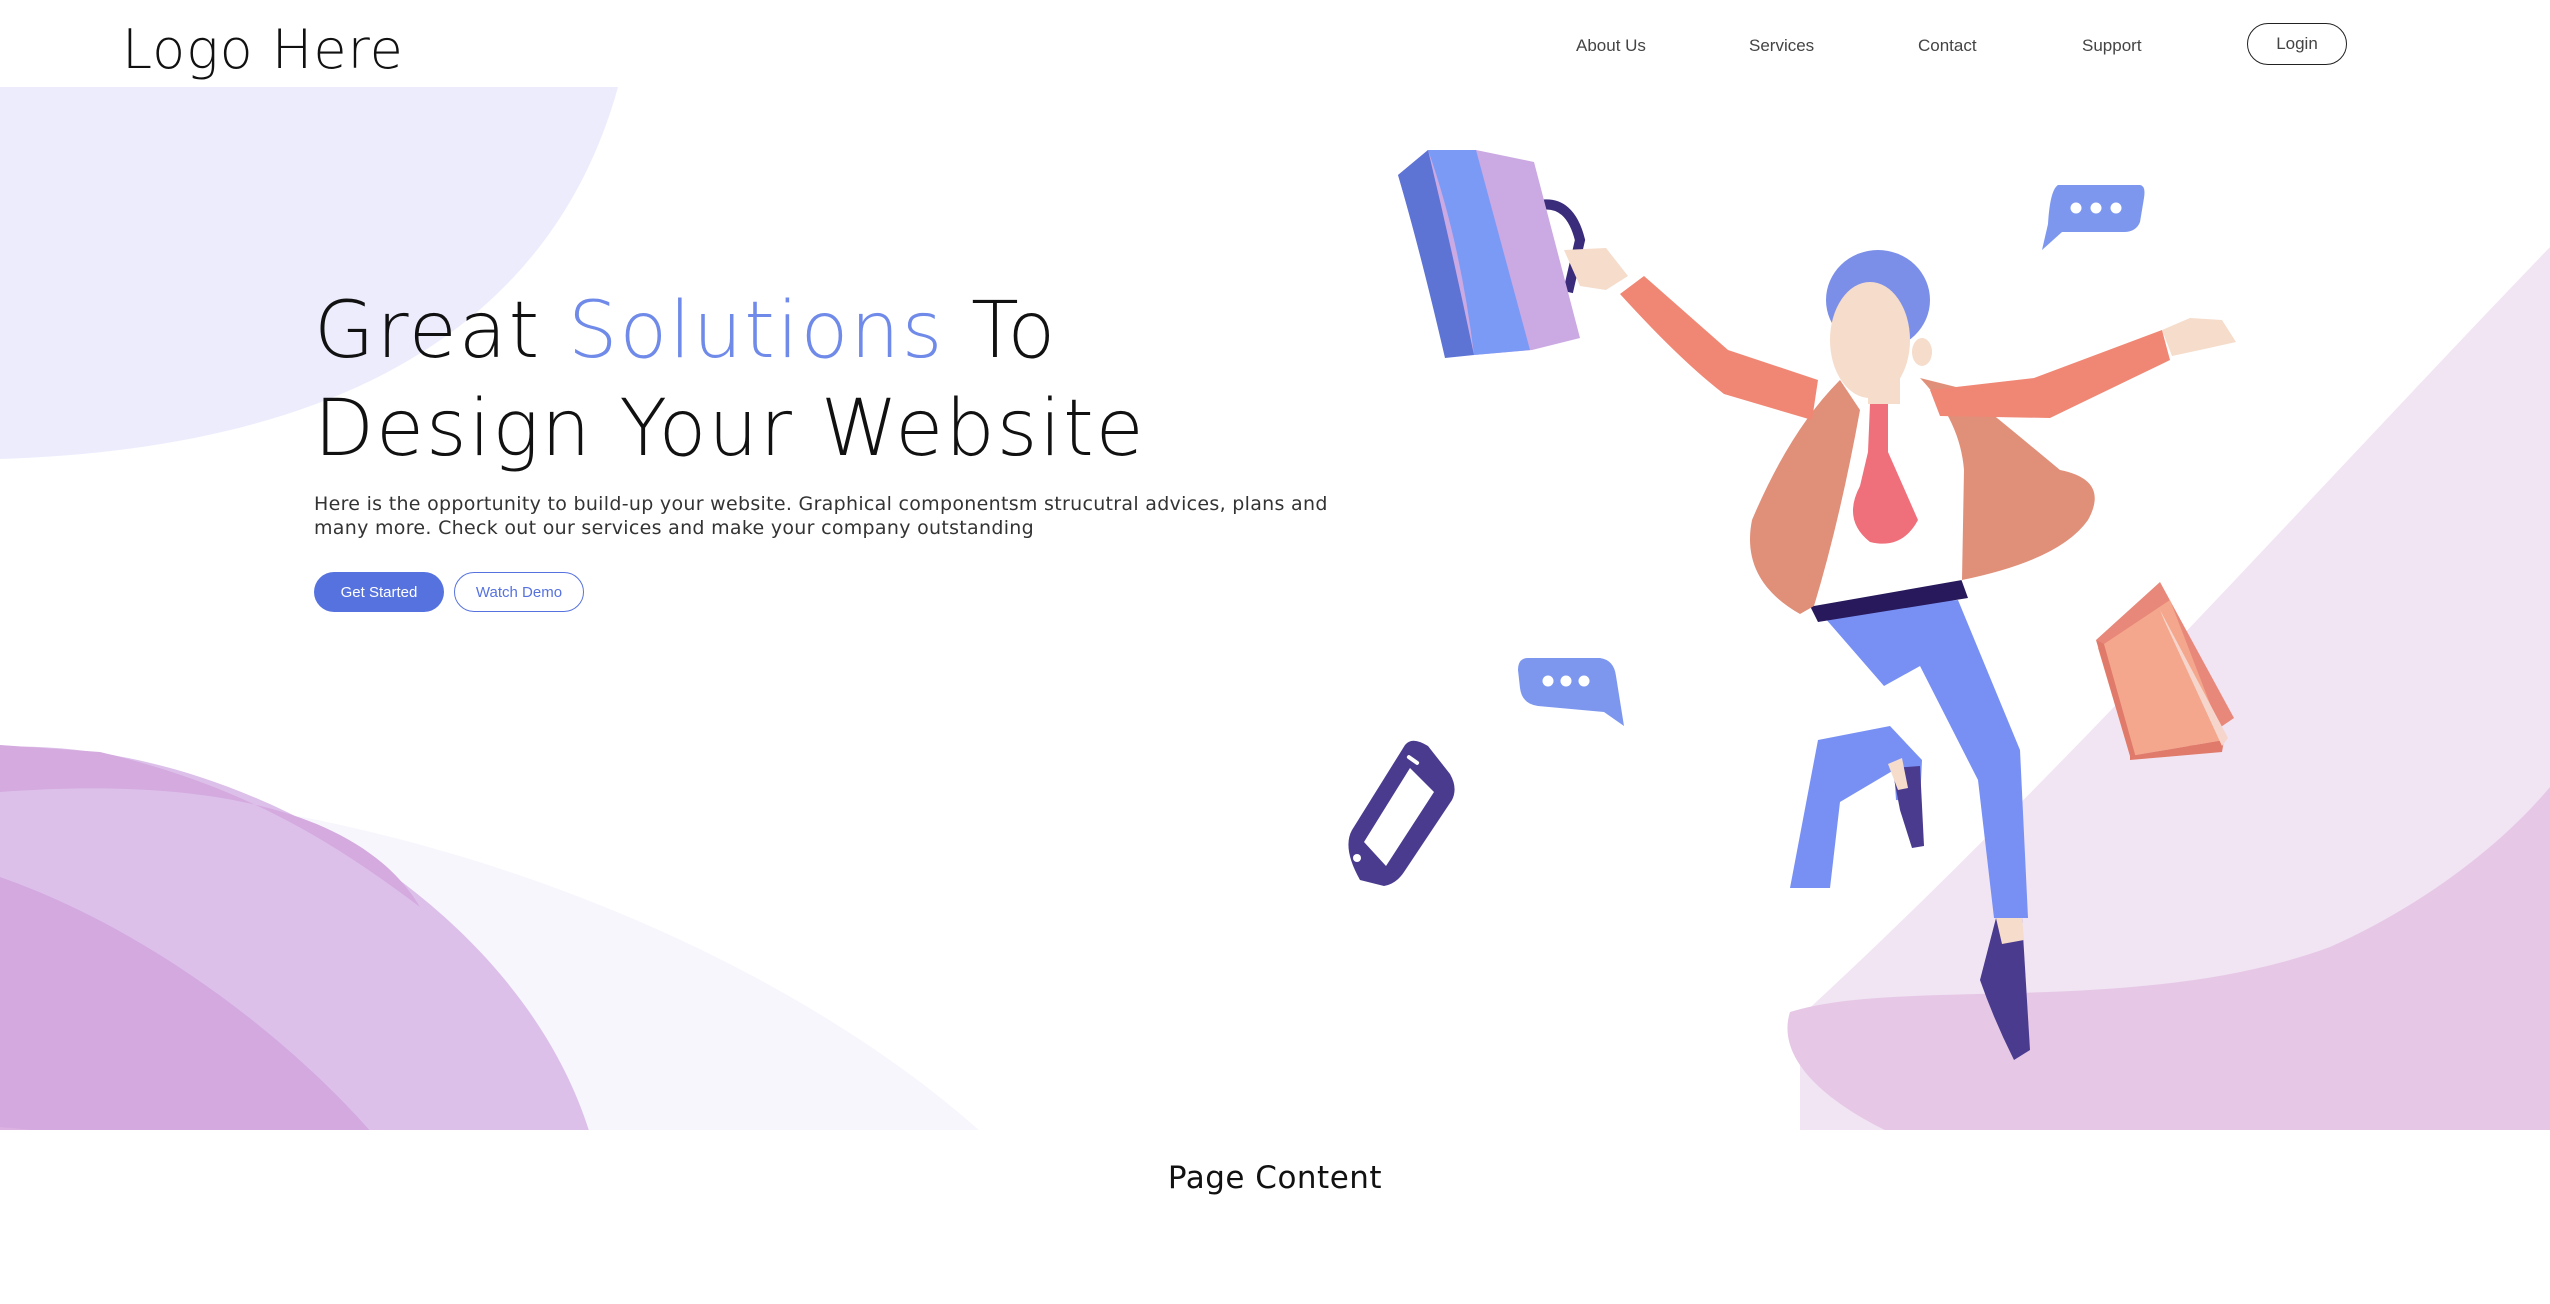 This screenshot has height=1304, width=2550. I want to click on headline-line2: Design Your Website, so click(730, 429).